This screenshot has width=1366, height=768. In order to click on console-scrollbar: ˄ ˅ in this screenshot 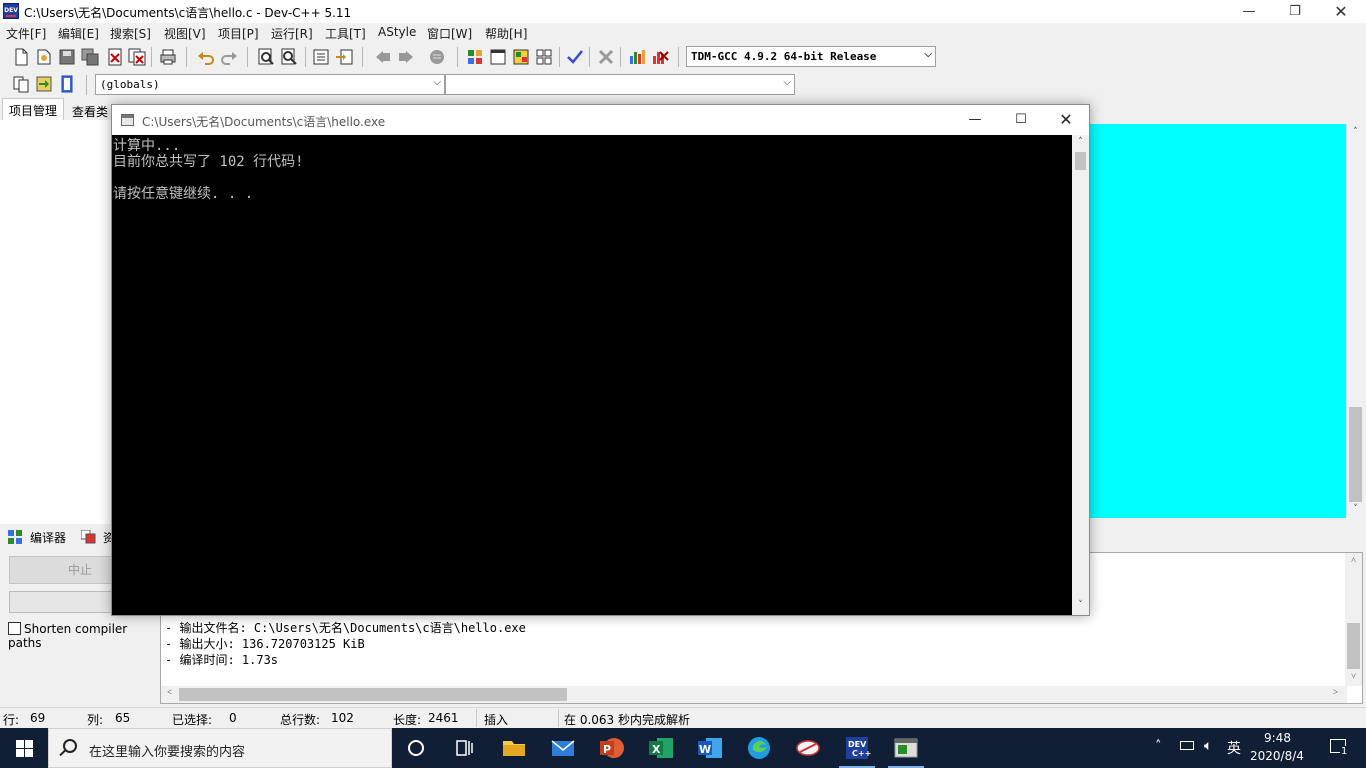, I will do `click(1080, 375)`.